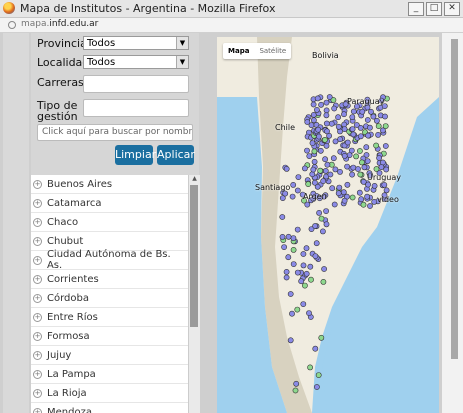 This screenshot has width=463, height=413. What do you see at coordinates (231, 25) in the screenshot?
I see `url-bar: mapa.infd.edu.ar` at bounding box center [231, 25].